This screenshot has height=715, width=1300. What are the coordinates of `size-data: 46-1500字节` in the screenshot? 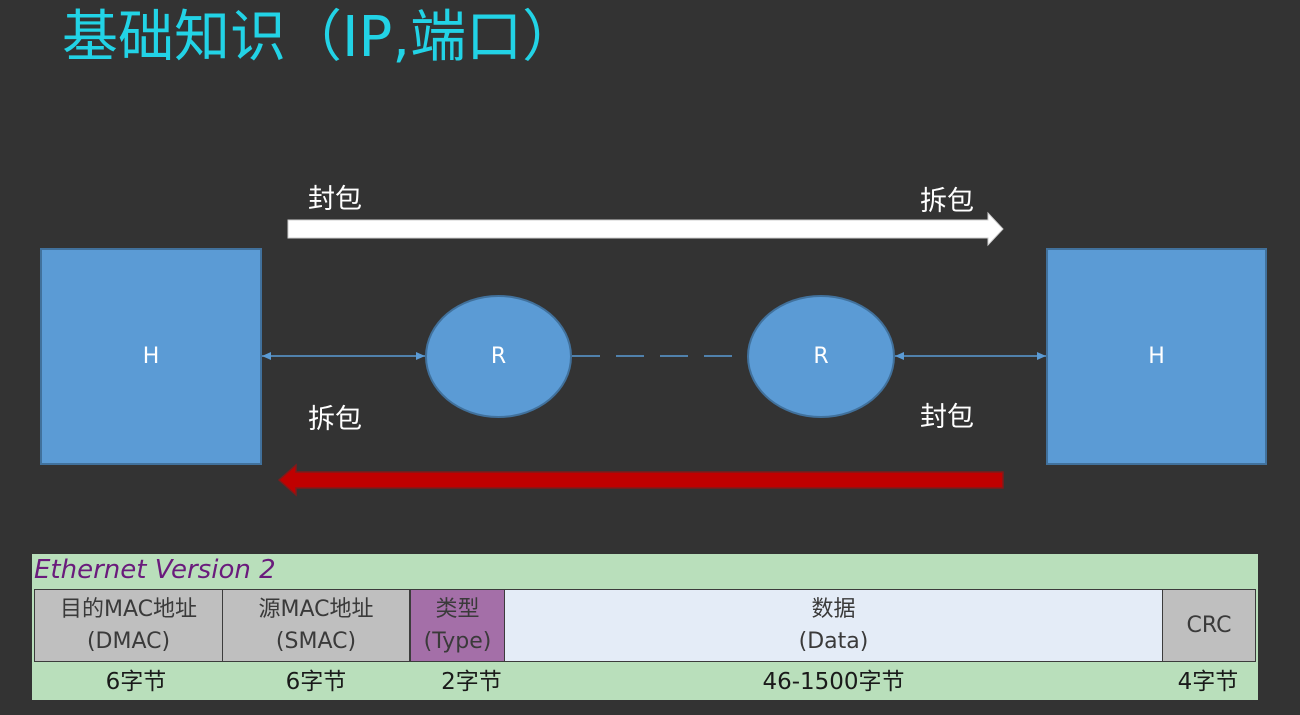 It's located at (833, 682).